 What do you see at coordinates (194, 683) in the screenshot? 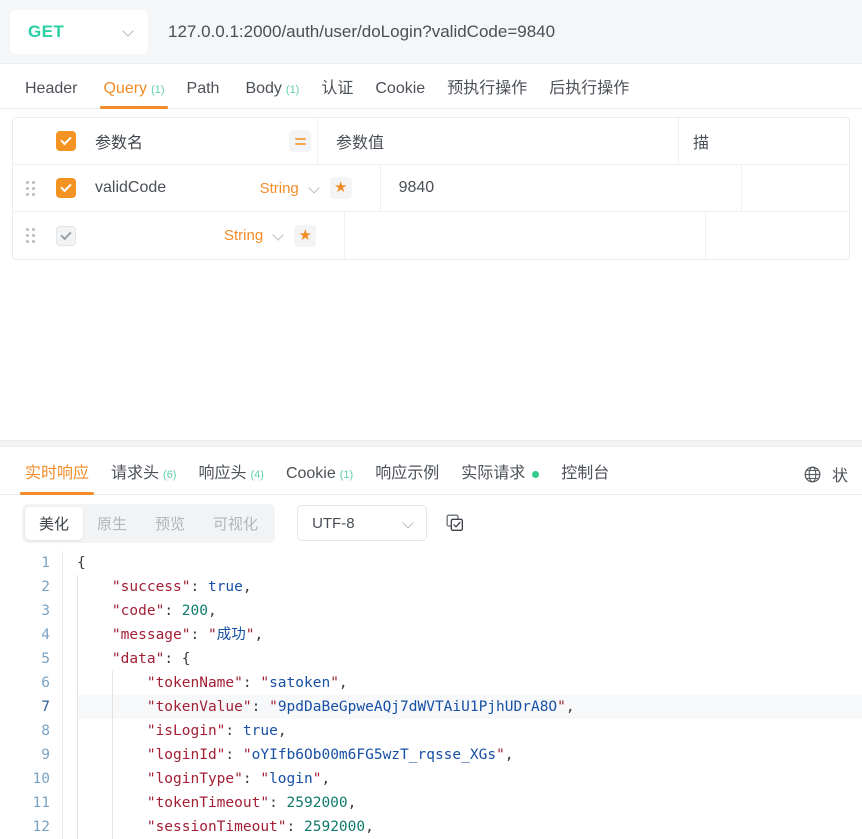
I see `code-token: "tokenName"` at bounding box center [194, 683].